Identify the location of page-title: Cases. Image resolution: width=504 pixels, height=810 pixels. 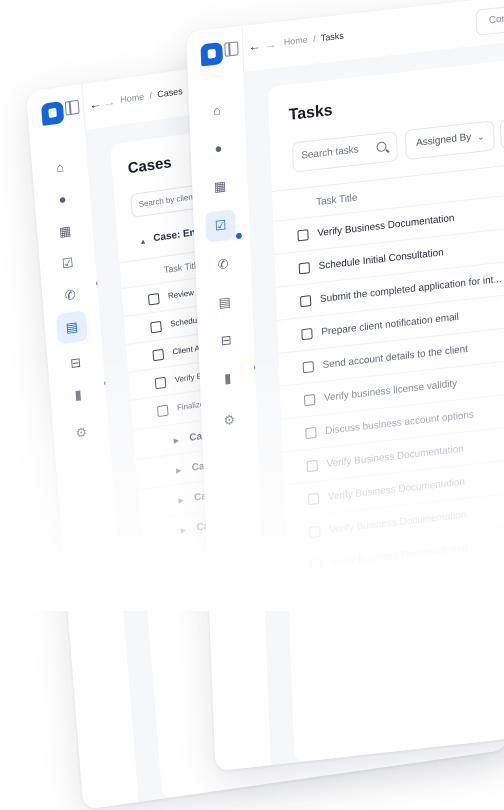
(150, 166).